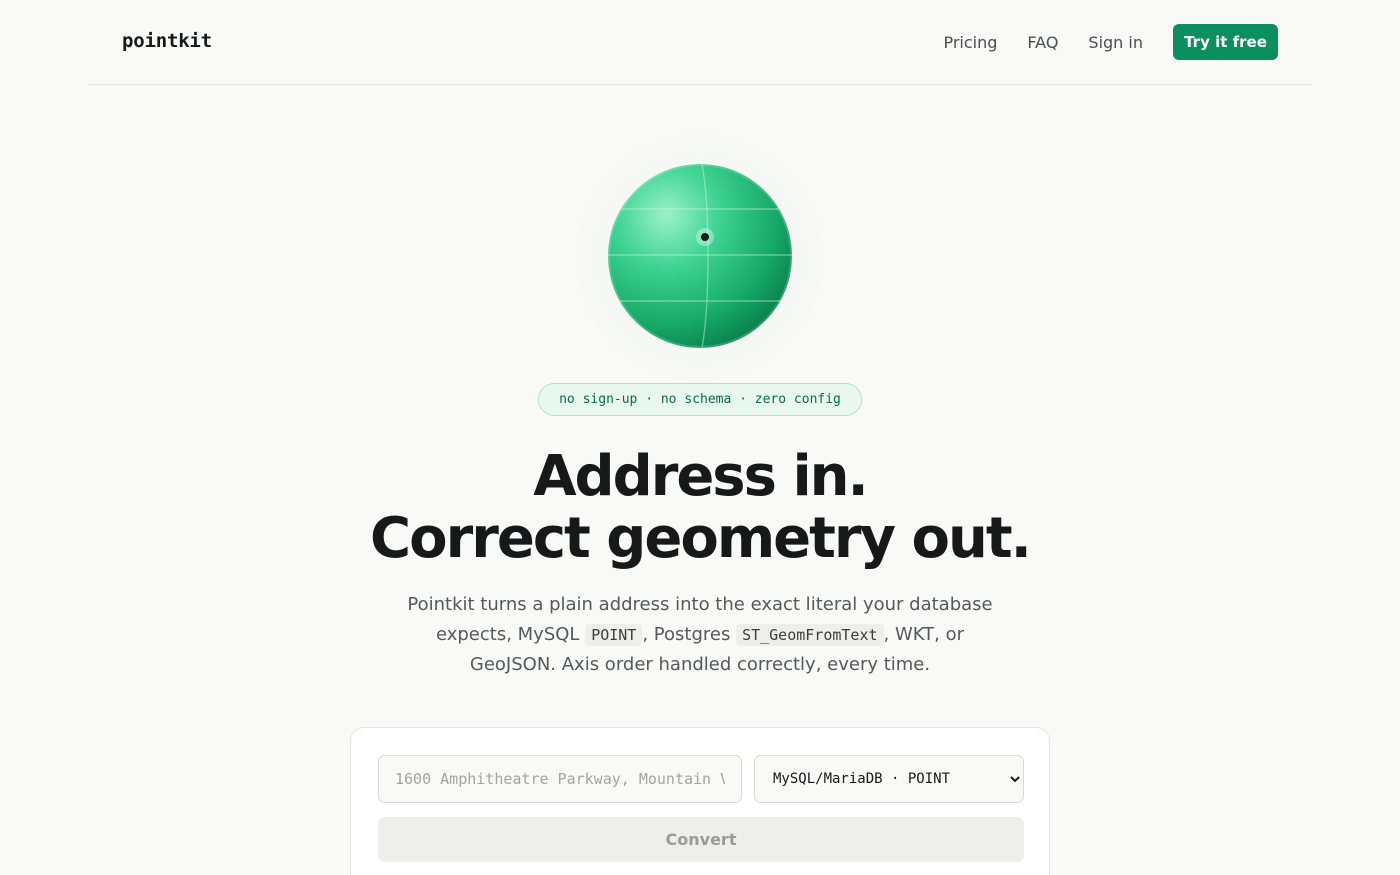 This screenshot has width=1400, height=875. Describe the element at coordinates (889, 779) in the screenshot. I see `output-format-select: MySQL/MariaDB · POINT` at that location.